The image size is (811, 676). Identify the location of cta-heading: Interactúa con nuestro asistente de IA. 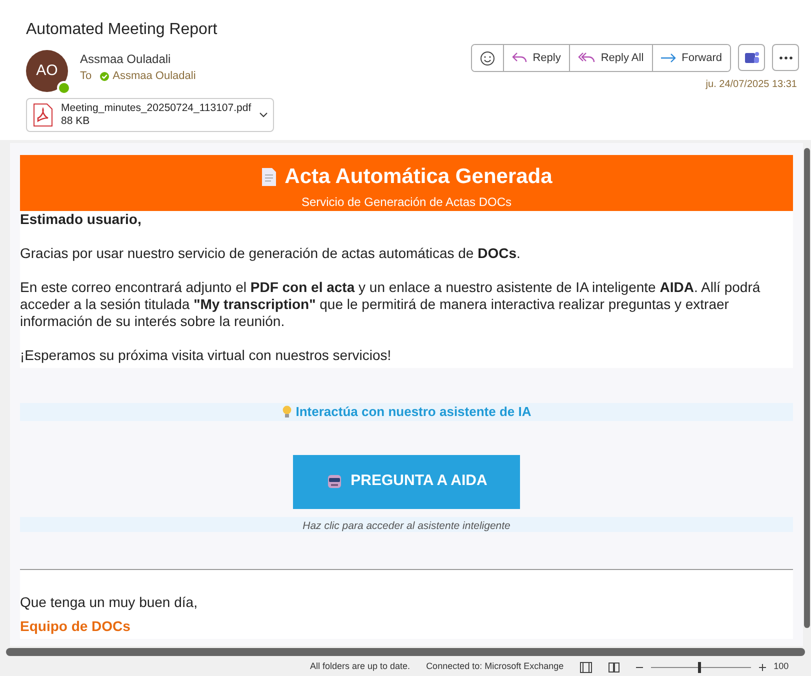
(414, 411).